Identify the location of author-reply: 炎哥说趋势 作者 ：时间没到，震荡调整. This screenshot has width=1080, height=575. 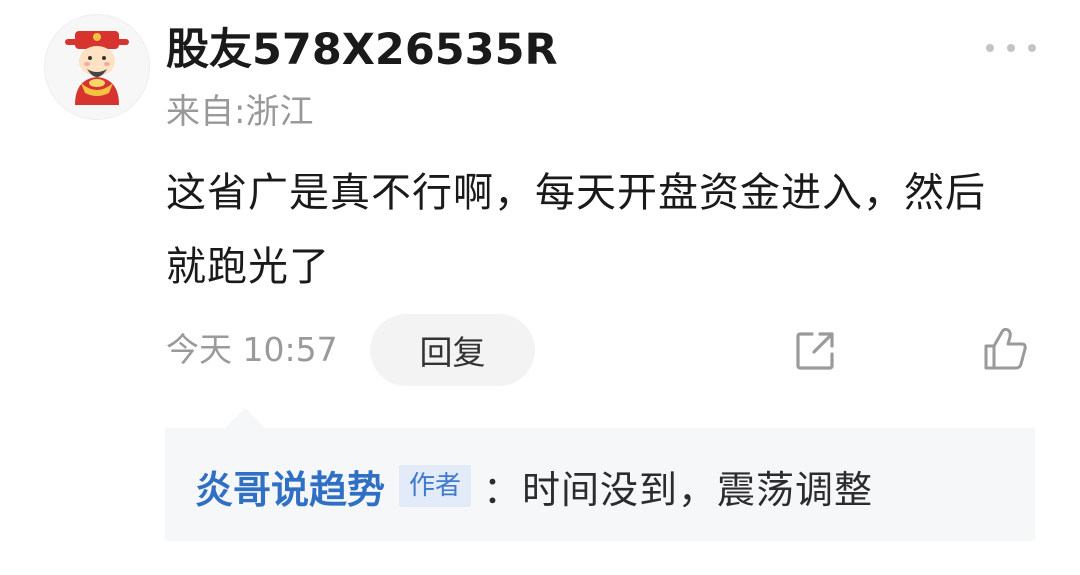
(534, 486).